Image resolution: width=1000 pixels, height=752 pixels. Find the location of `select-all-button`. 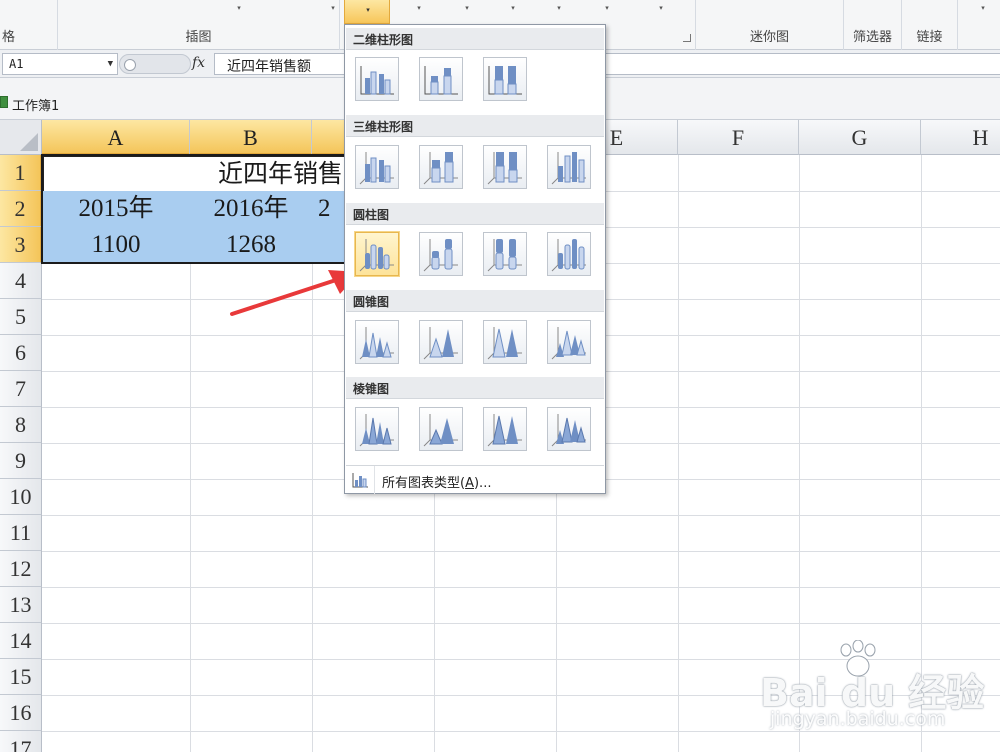

select-all-button is located at coordinates (21, 137).